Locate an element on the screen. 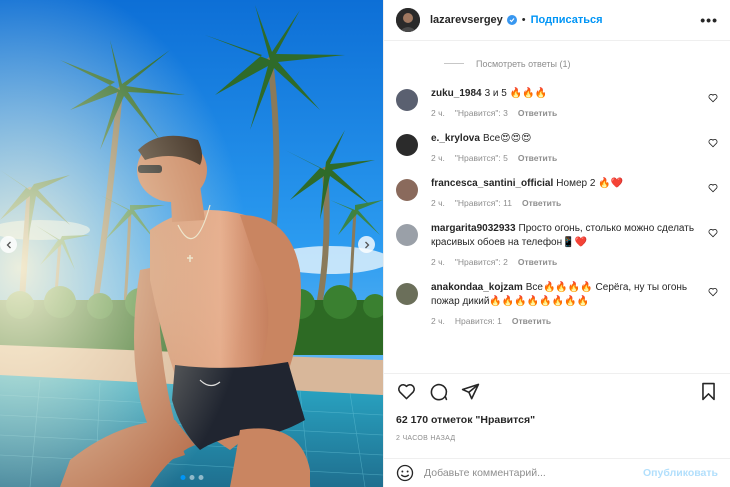 The image size is (730, 487). carousel-dots is located at coordinates (191, 477).